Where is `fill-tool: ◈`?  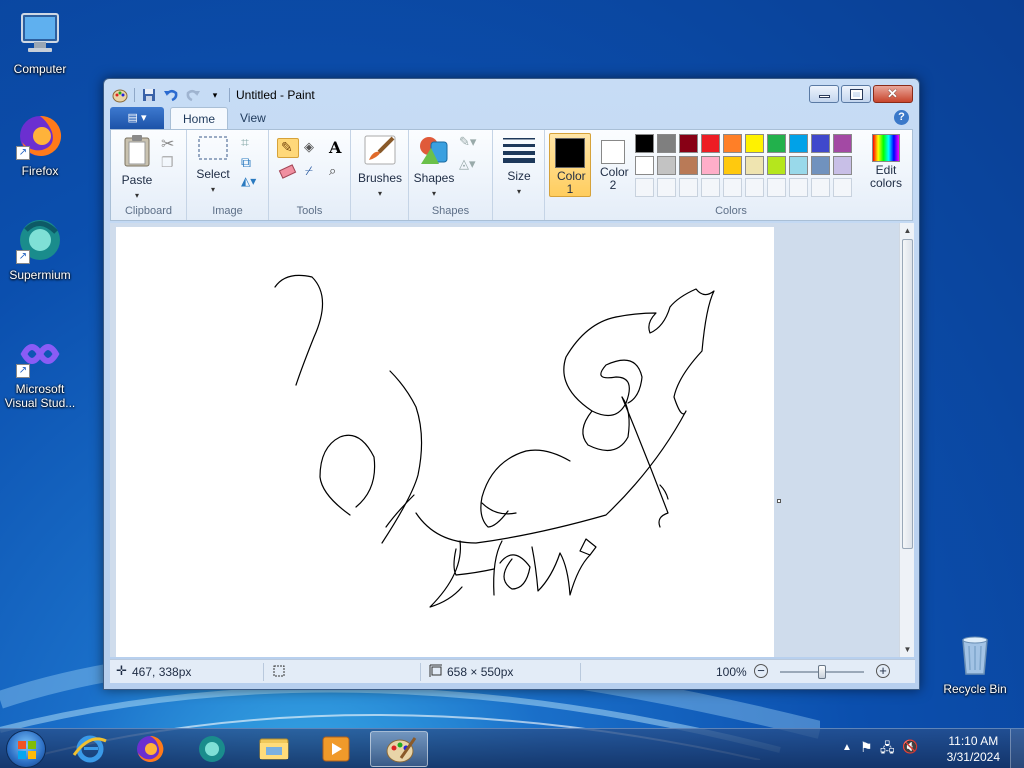 fill-tool: ◈ is located at coordinates (312, 148).